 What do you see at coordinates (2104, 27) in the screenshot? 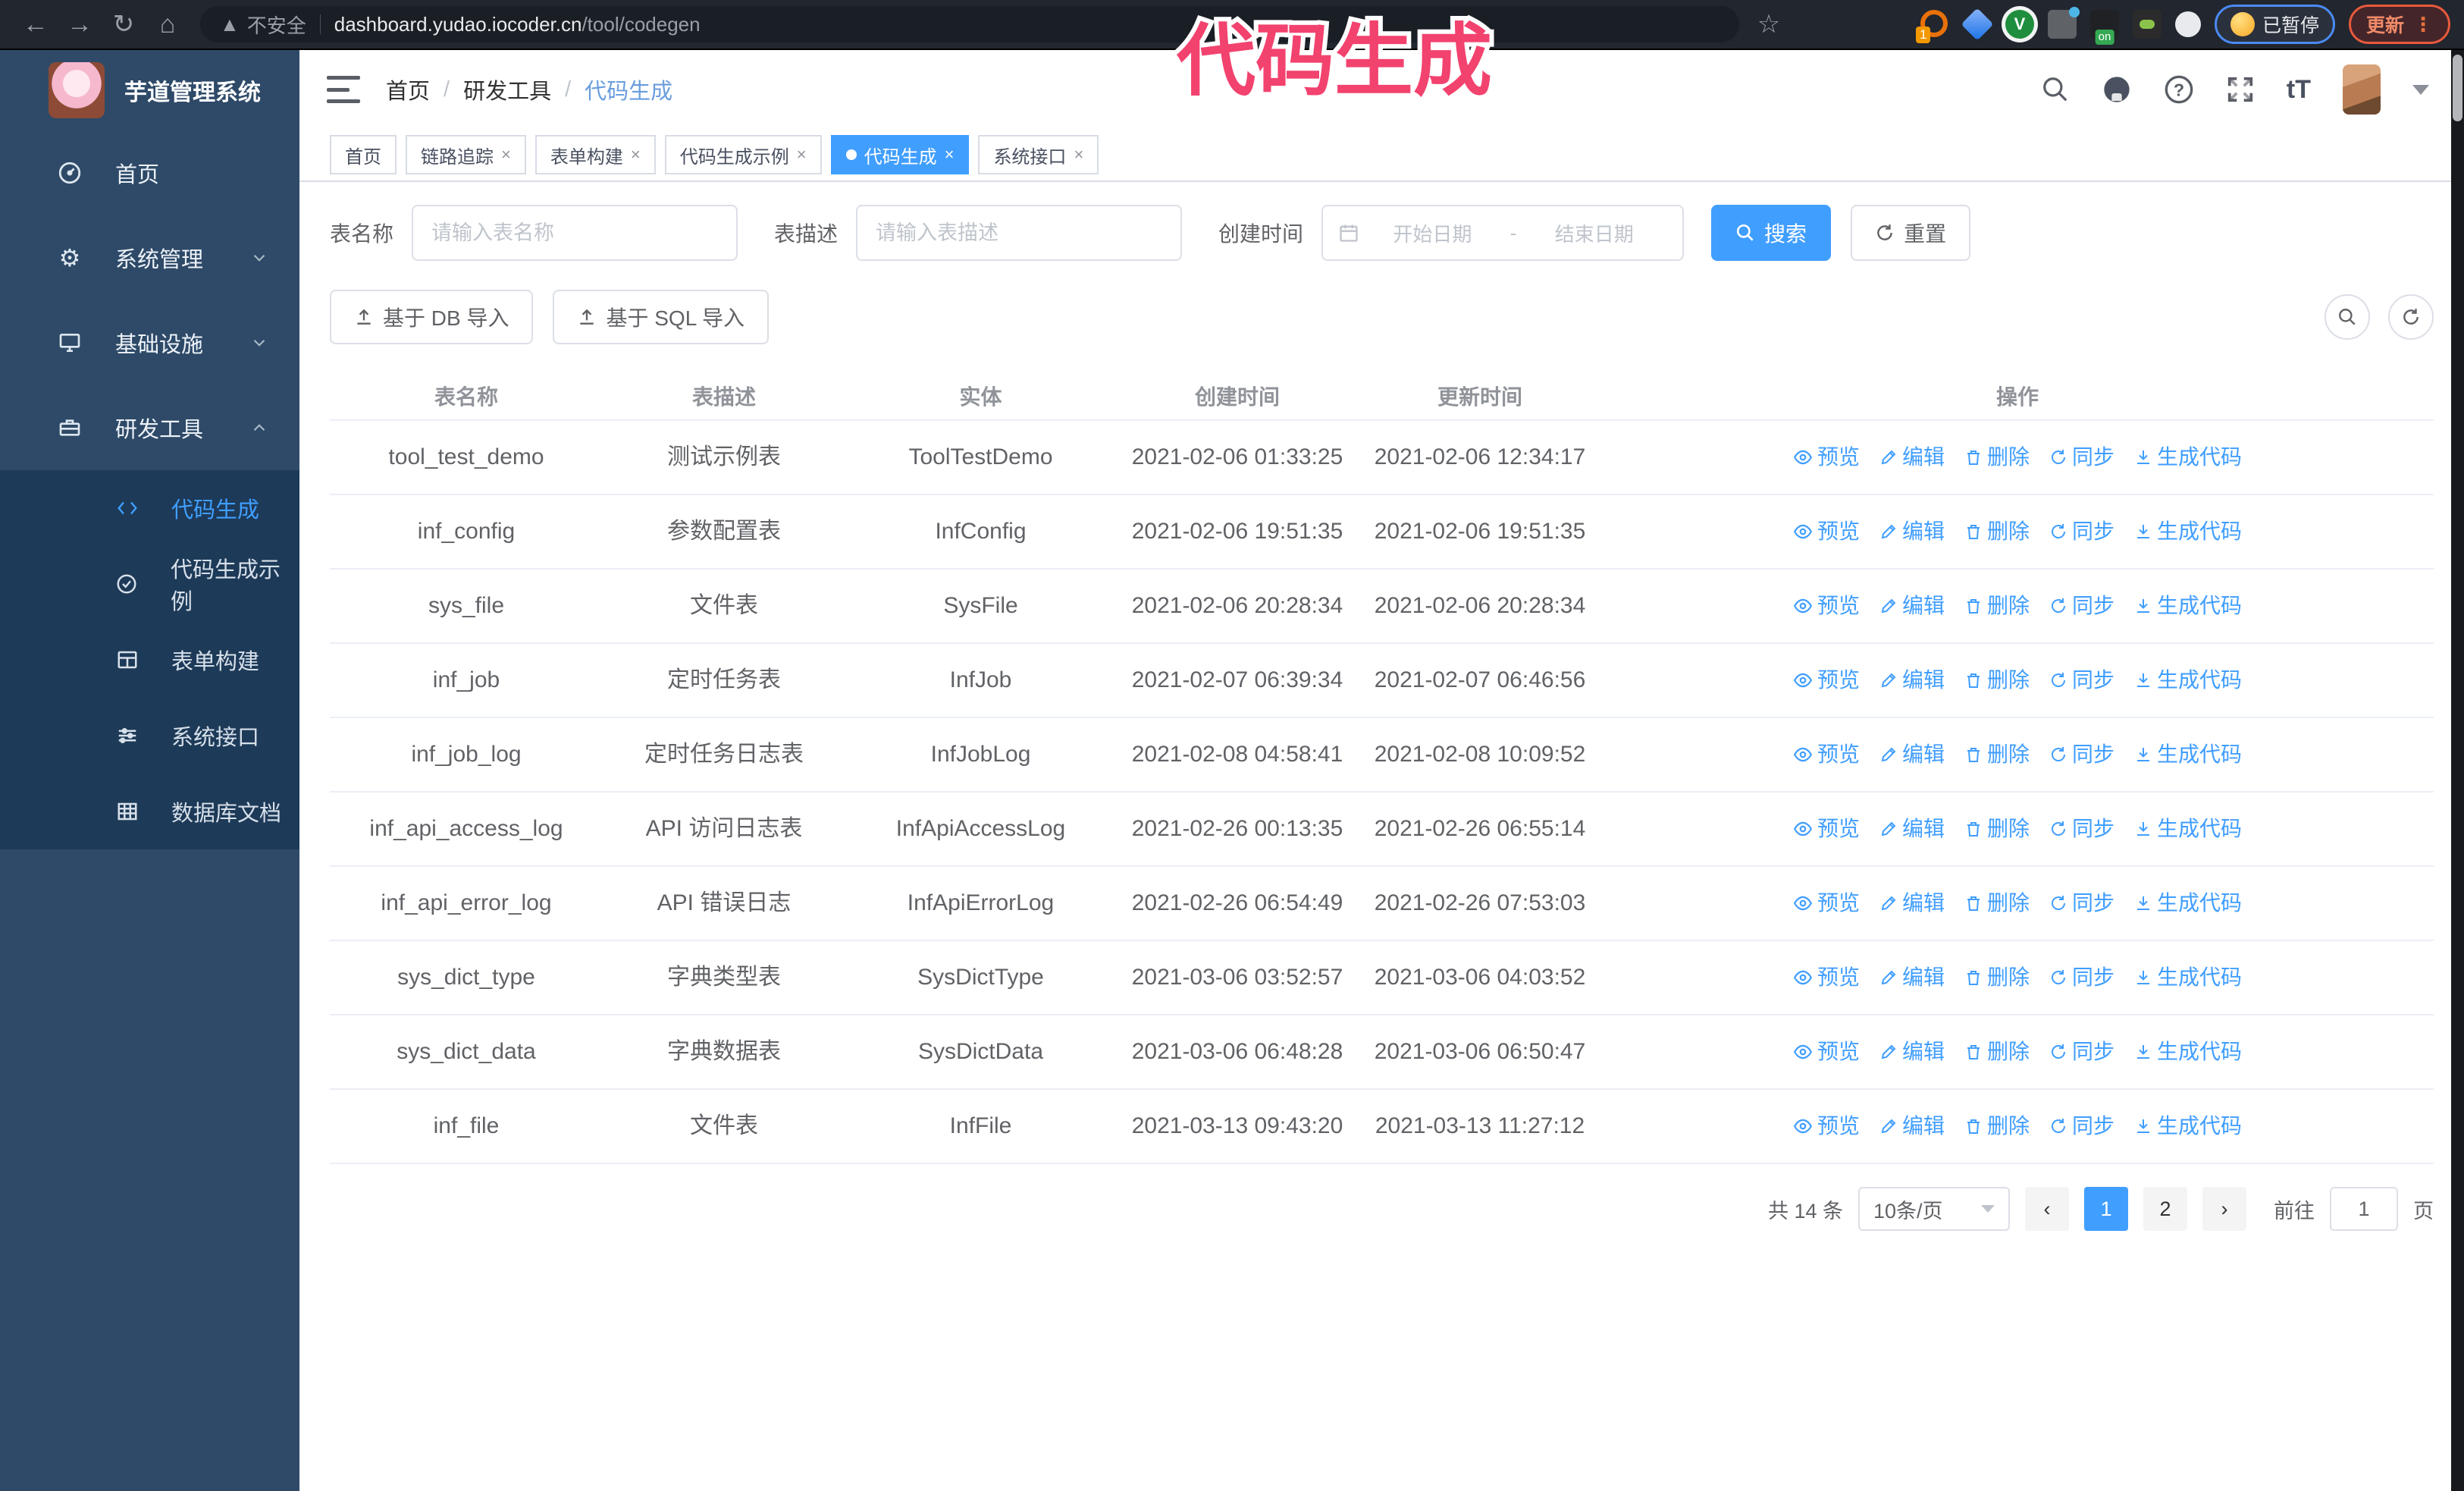
I see `extension-switch-icon: on` at bounding box center [2104, 27].